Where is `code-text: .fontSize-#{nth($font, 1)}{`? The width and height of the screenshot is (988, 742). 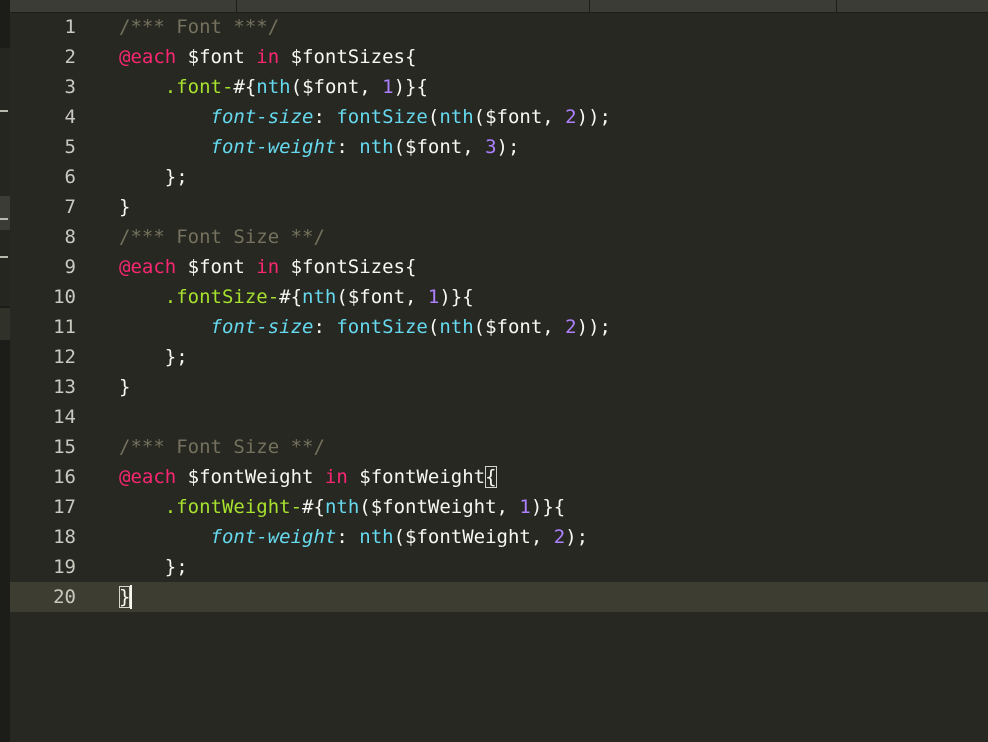 code-text: .fontSize-#{nth($font, 1)}{ is located at coordinates (296, 297).